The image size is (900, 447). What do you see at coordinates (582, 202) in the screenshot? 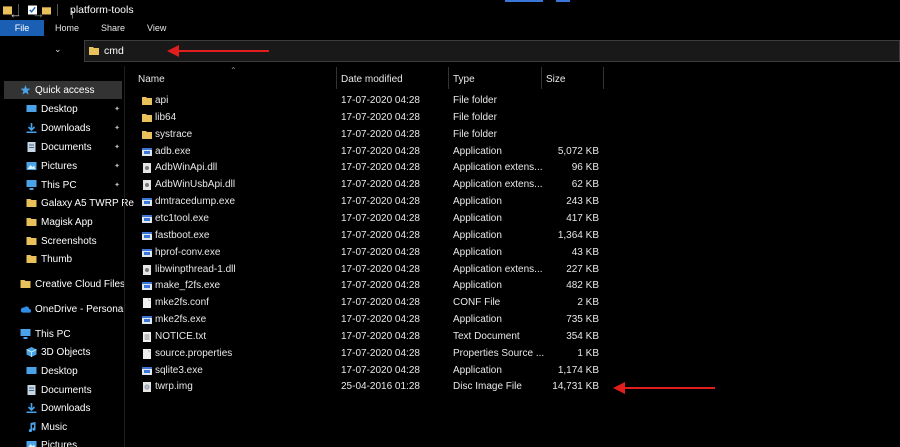
I see `file-size: 243 KB` at bounding box center [582, 202].